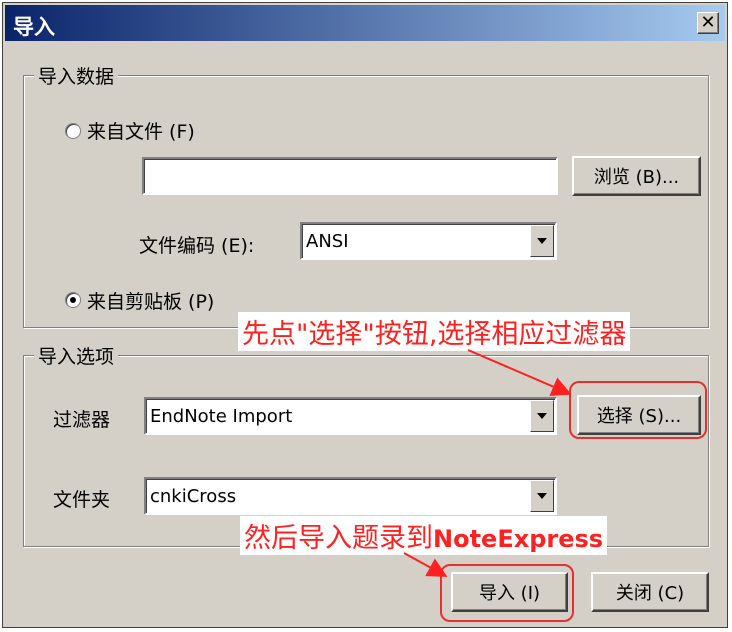  Describe the element at coordinates (425, 564) in the screenshot. I see `arrow-to-import` at that location.